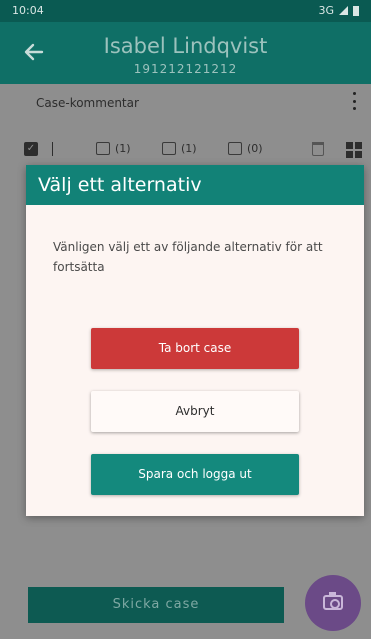 The image size is (371, 639). I want to click on camera-fab-button, so click(333, 603).